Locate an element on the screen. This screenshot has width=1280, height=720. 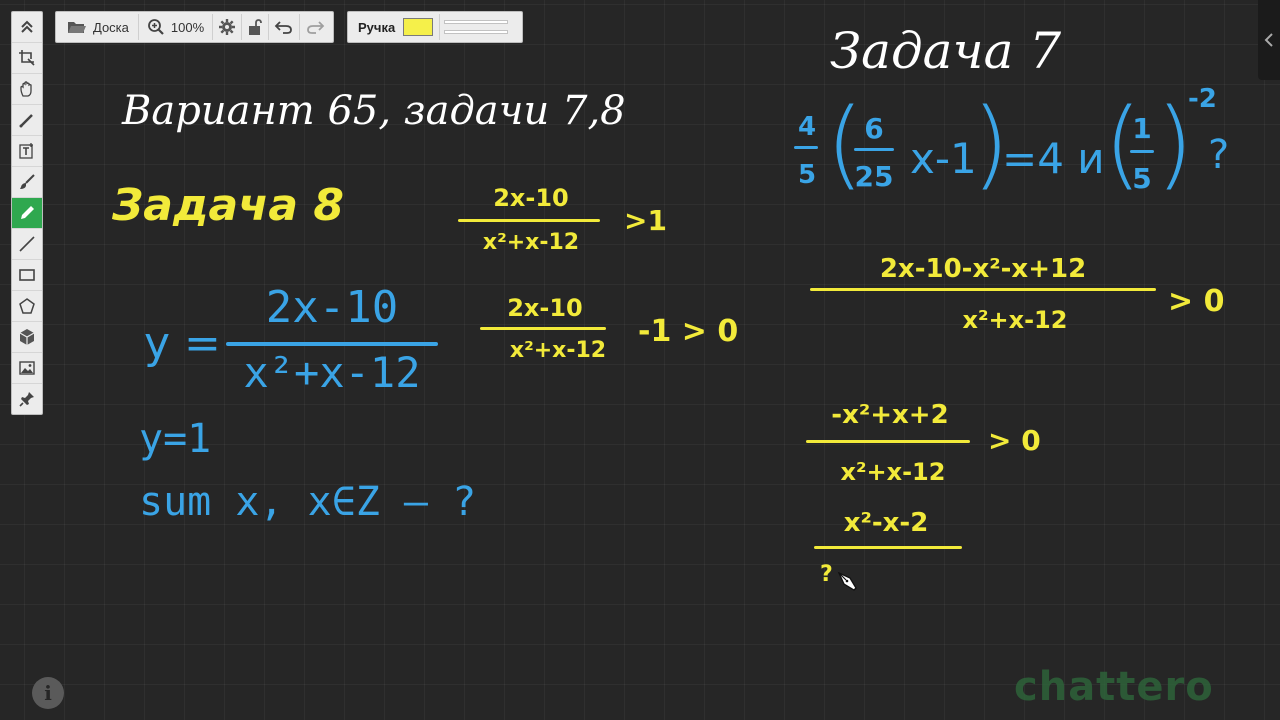
select-tool-button is located at coordinates (27, 58).